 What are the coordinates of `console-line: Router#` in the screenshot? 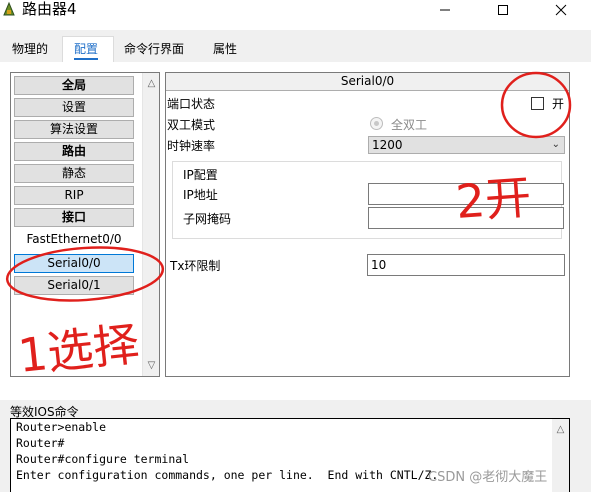 It's located at (40, 443).